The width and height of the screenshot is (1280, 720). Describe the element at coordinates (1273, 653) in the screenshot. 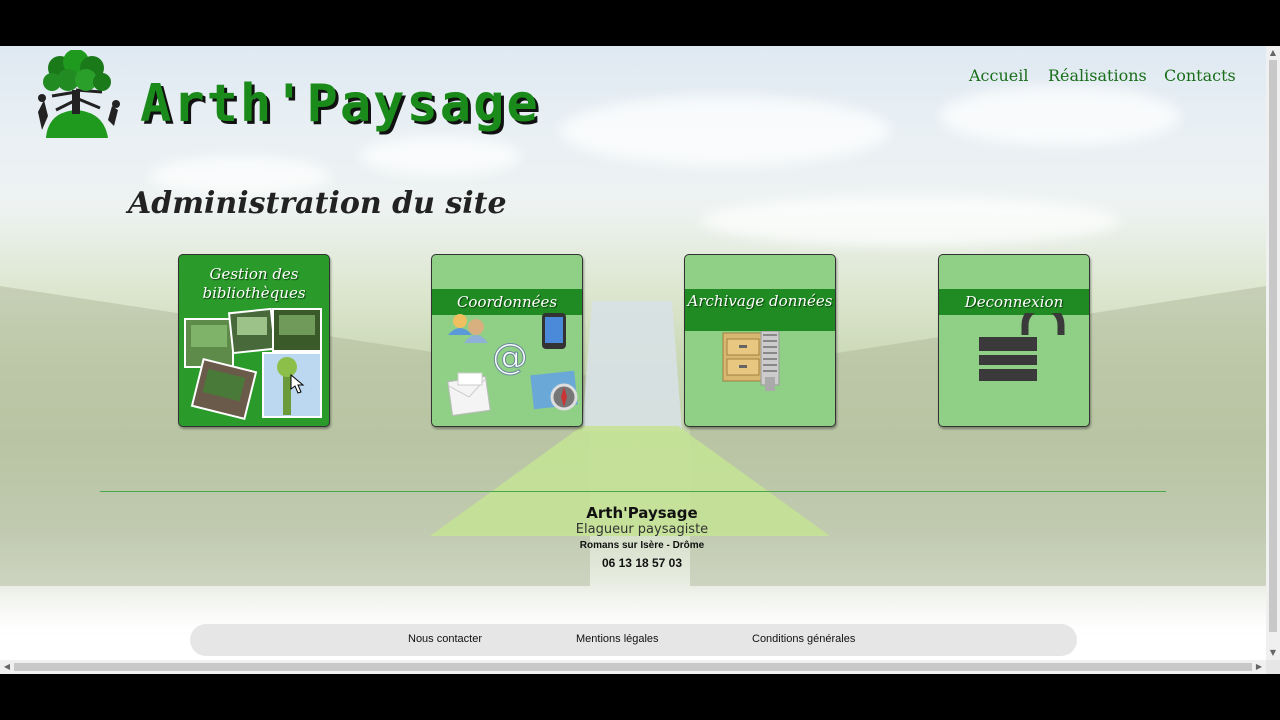

I see `scroll-down-arrow-icon: ▼` at that location.